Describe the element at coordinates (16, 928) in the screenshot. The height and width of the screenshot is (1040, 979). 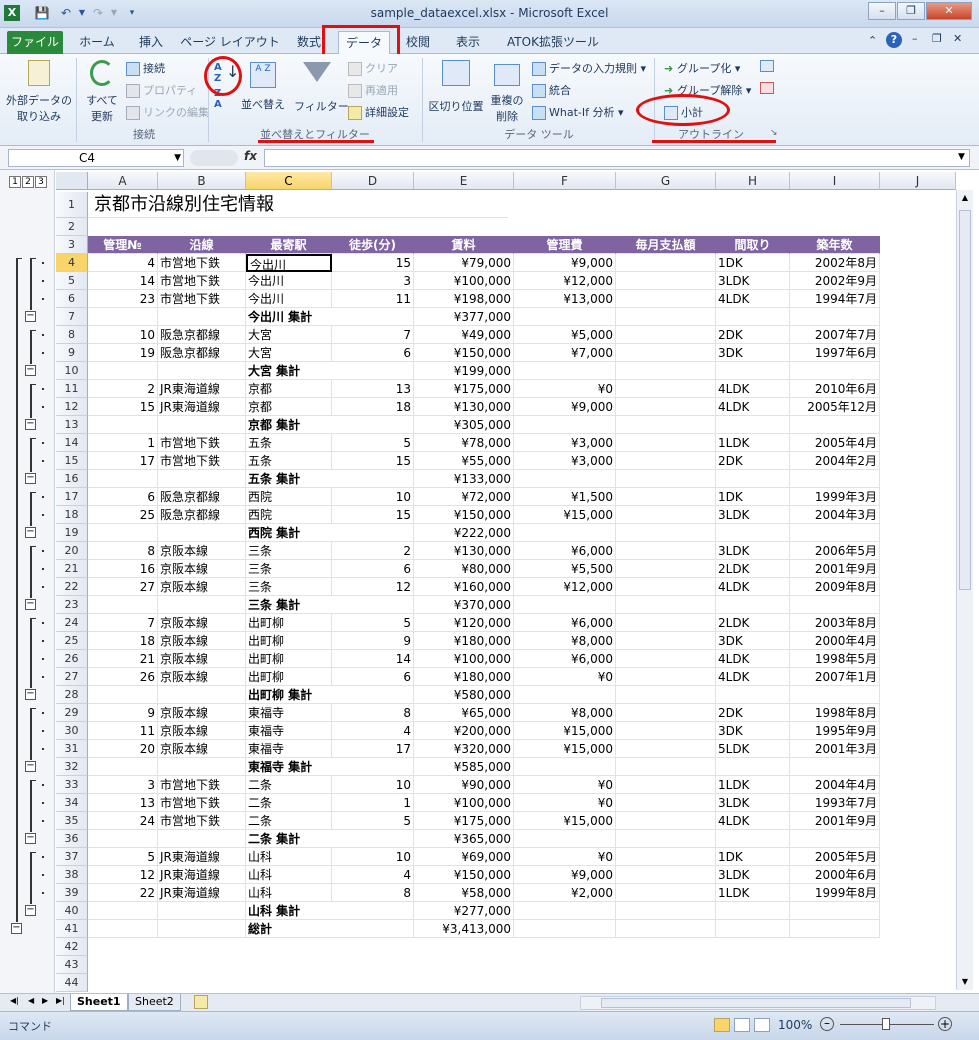
I see `collapse-all-button: −` at that location.